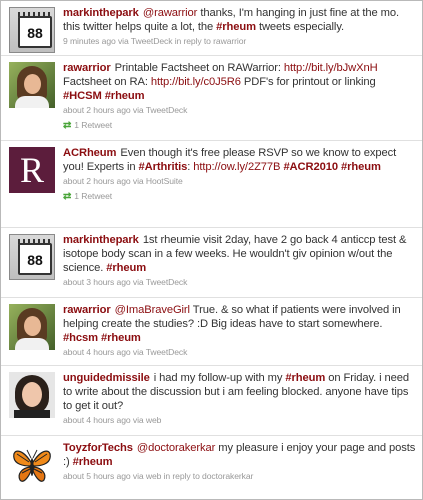  What do you see at coordinates (239, 110) in the screenshot?
I see `tweet-meta: about 2 hours ago via TweetDeck` at bounding box center [239, 110].